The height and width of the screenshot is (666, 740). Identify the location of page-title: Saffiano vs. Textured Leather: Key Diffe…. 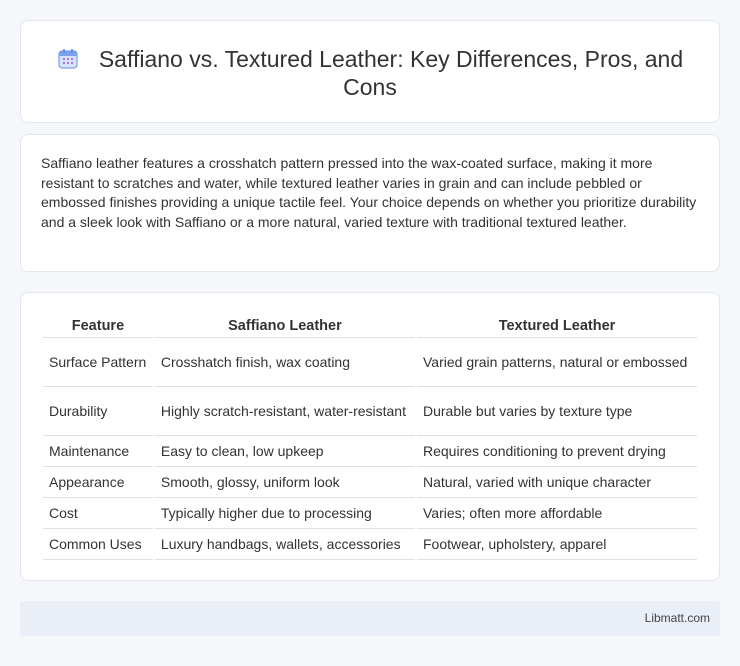
(391, 73).